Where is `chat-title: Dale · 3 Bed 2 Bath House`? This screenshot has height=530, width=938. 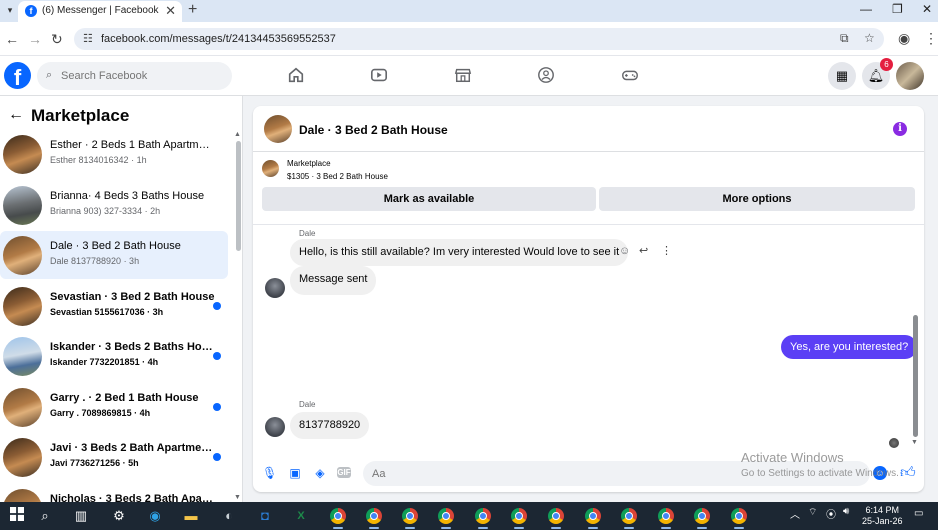 chat-title: Dale · 3 Bed 2 Bath House is located at coordinates (373, 130).